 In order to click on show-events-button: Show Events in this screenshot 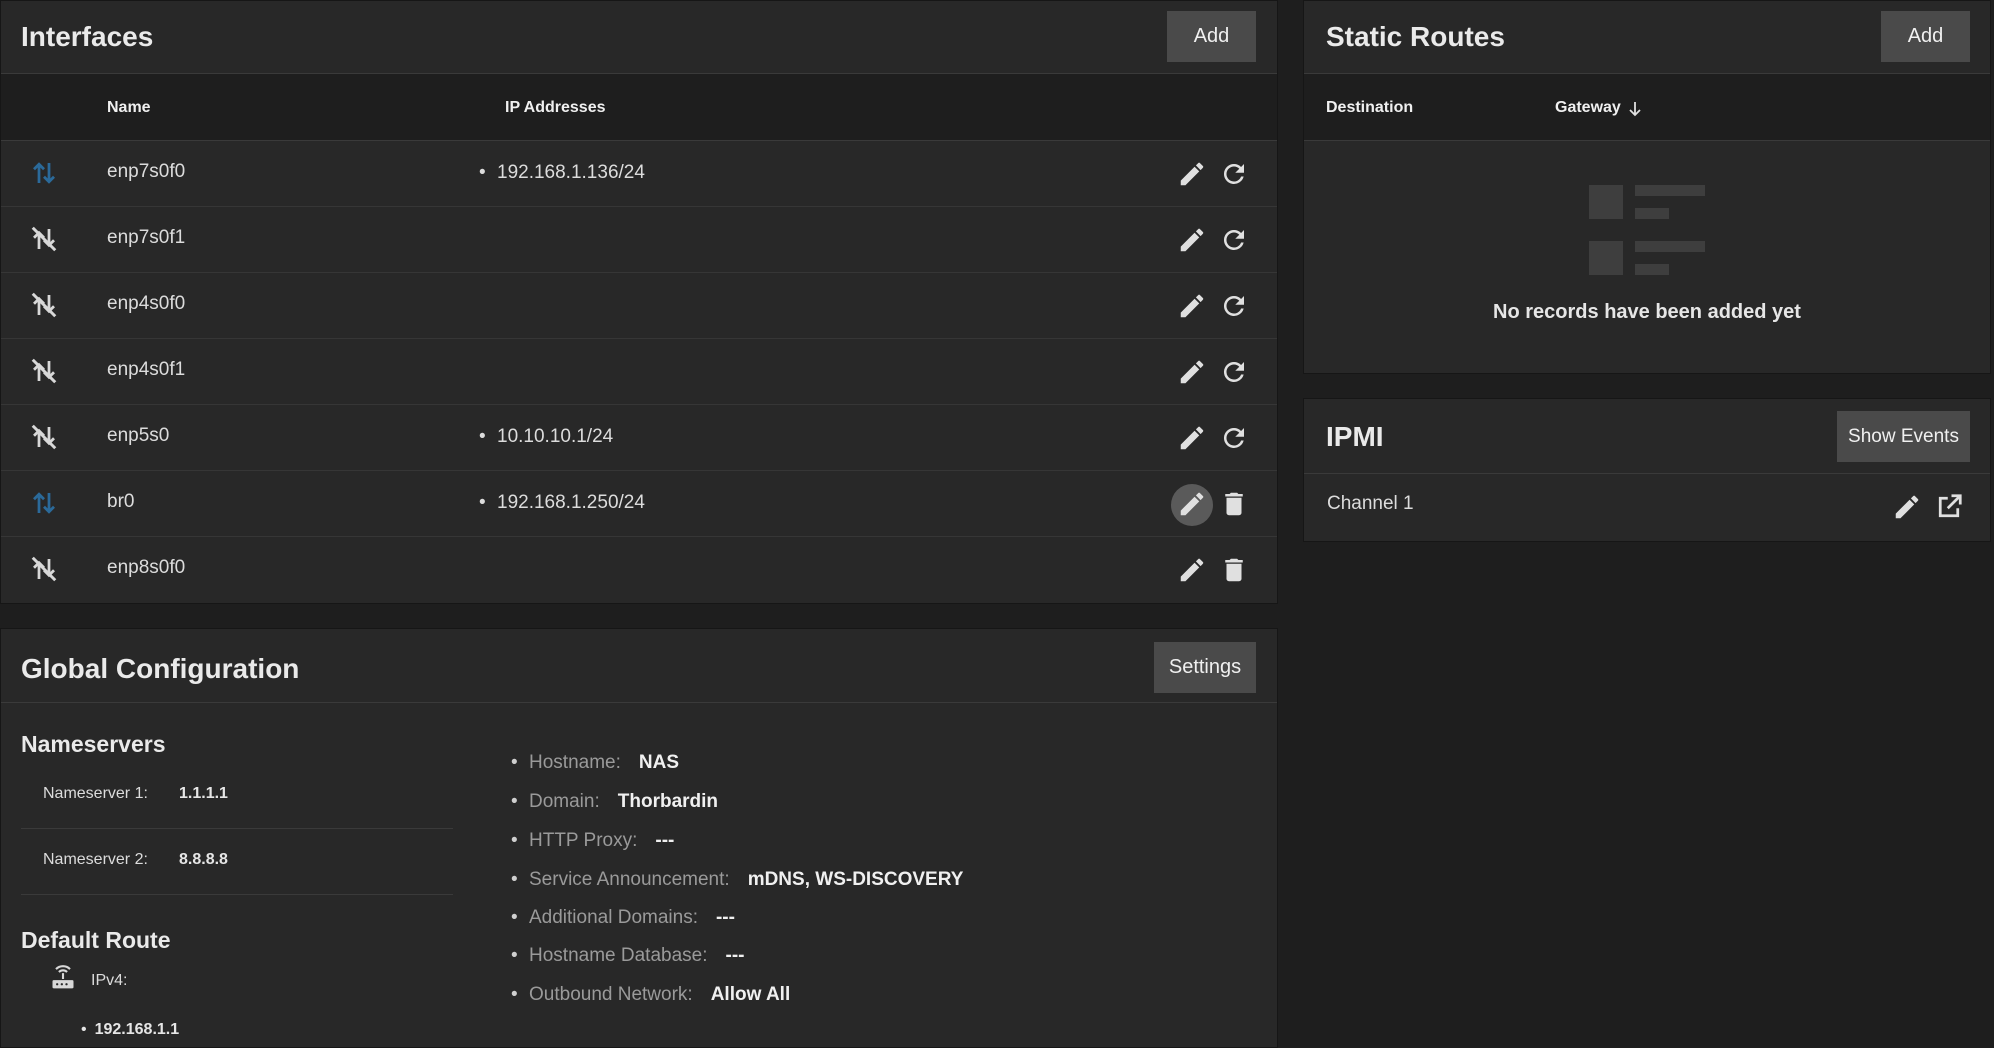, I will do `click(1903, 436)`.